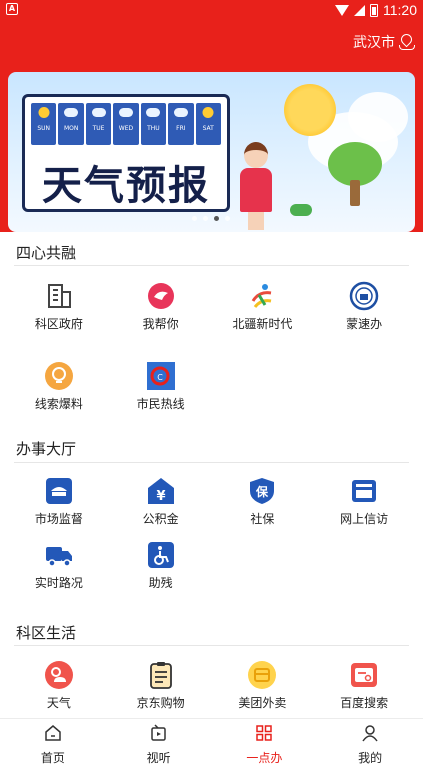 This screenshot has height=766, width=423. Describe the element at coordinates (262, 324) in the screenshot. I see `service-item-label: 北疆新时代` at that location.